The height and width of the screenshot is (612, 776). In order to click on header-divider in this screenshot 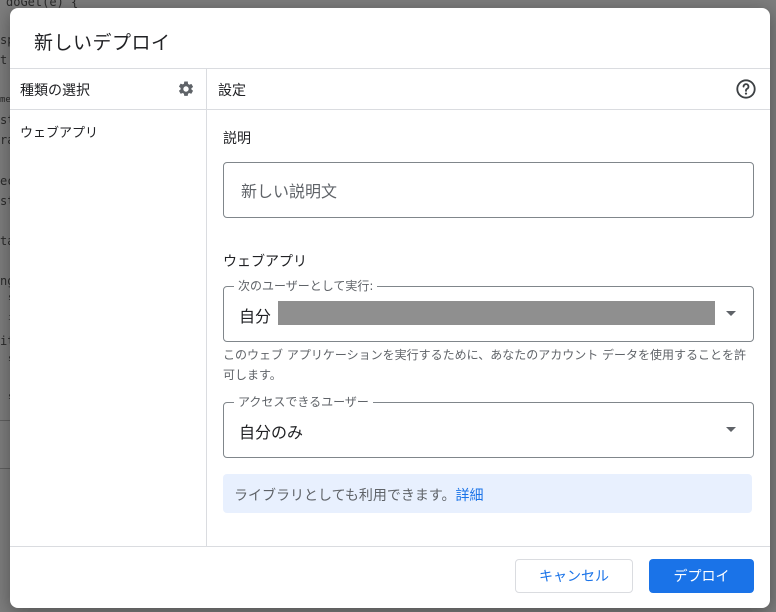, I will do `click(390, 68)`.